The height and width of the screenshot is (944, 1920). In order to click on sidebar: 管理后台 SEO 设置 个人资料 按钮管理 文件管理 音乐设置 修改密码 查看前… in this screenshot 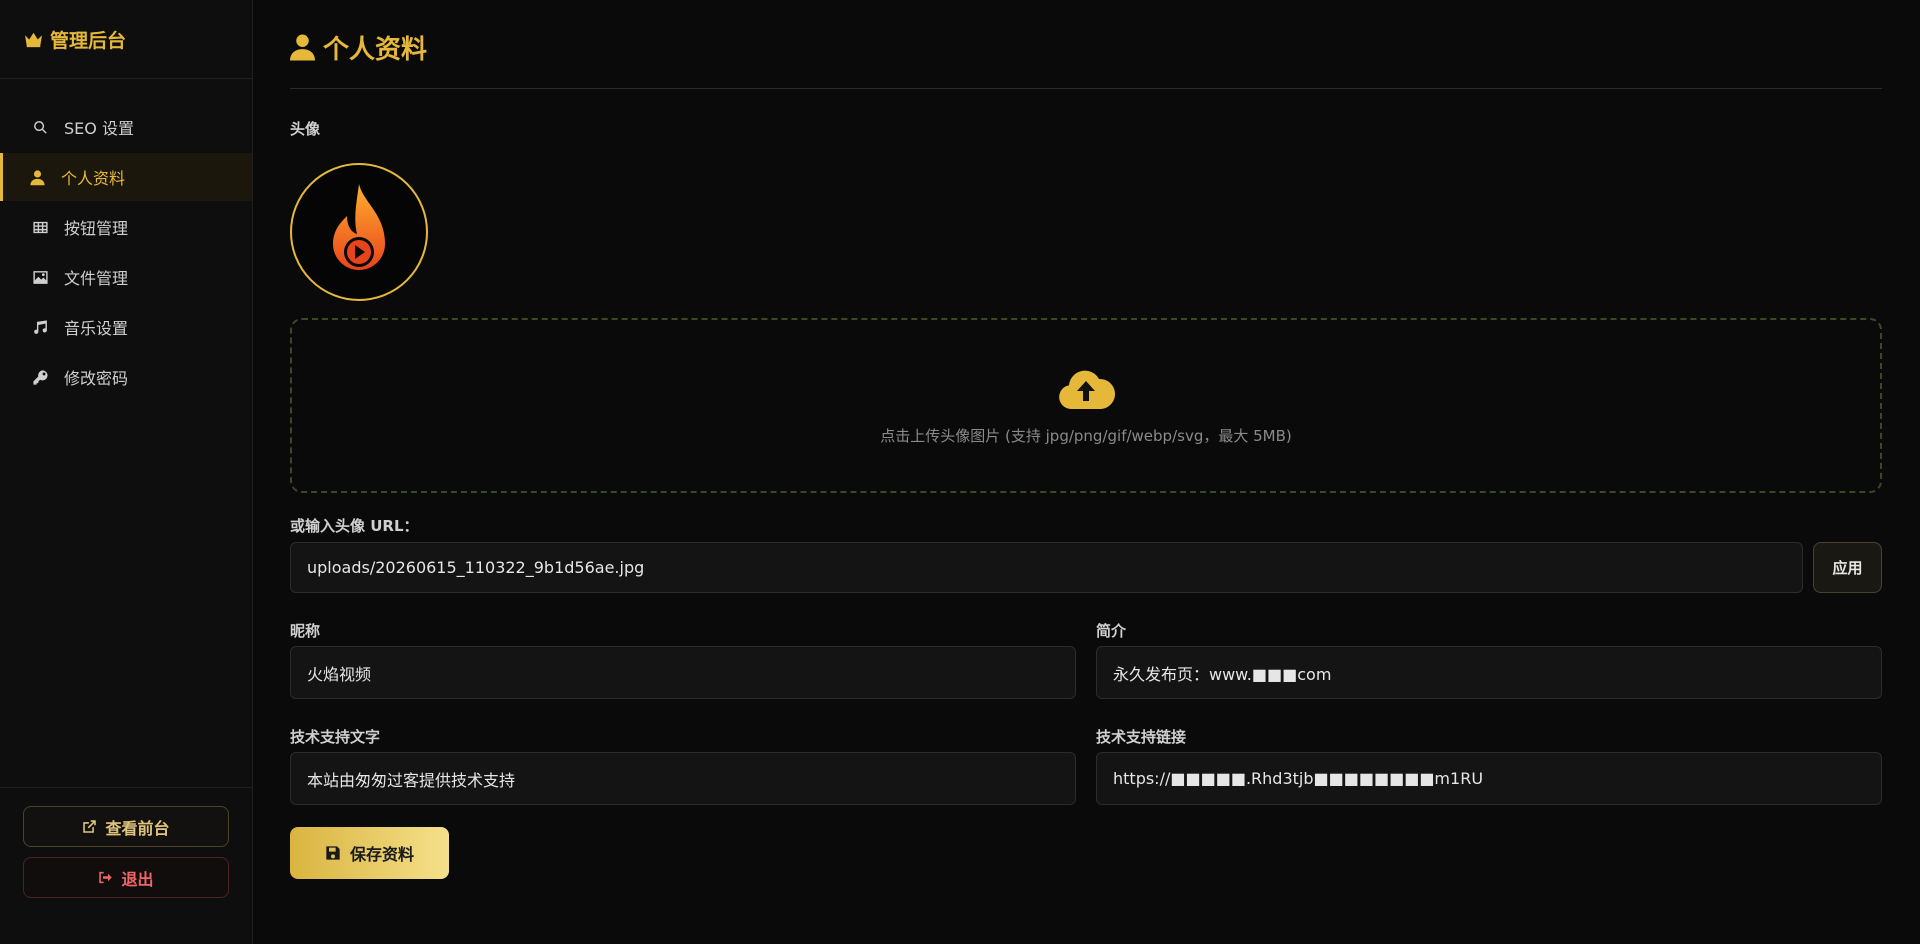, I will do `click(126, 472)`.